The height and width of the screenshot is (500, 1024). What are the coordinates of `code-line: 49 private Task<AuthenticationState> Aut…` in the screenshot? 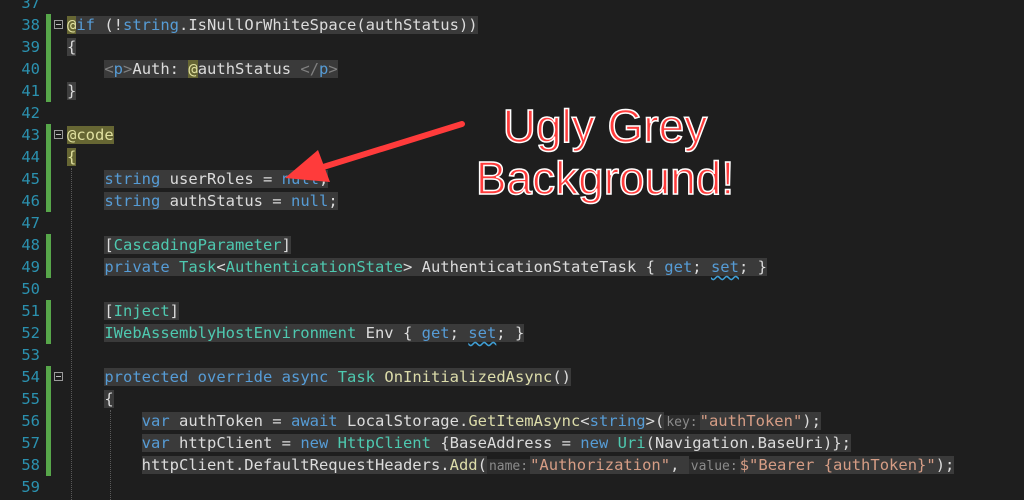 It's located at (512, 267).